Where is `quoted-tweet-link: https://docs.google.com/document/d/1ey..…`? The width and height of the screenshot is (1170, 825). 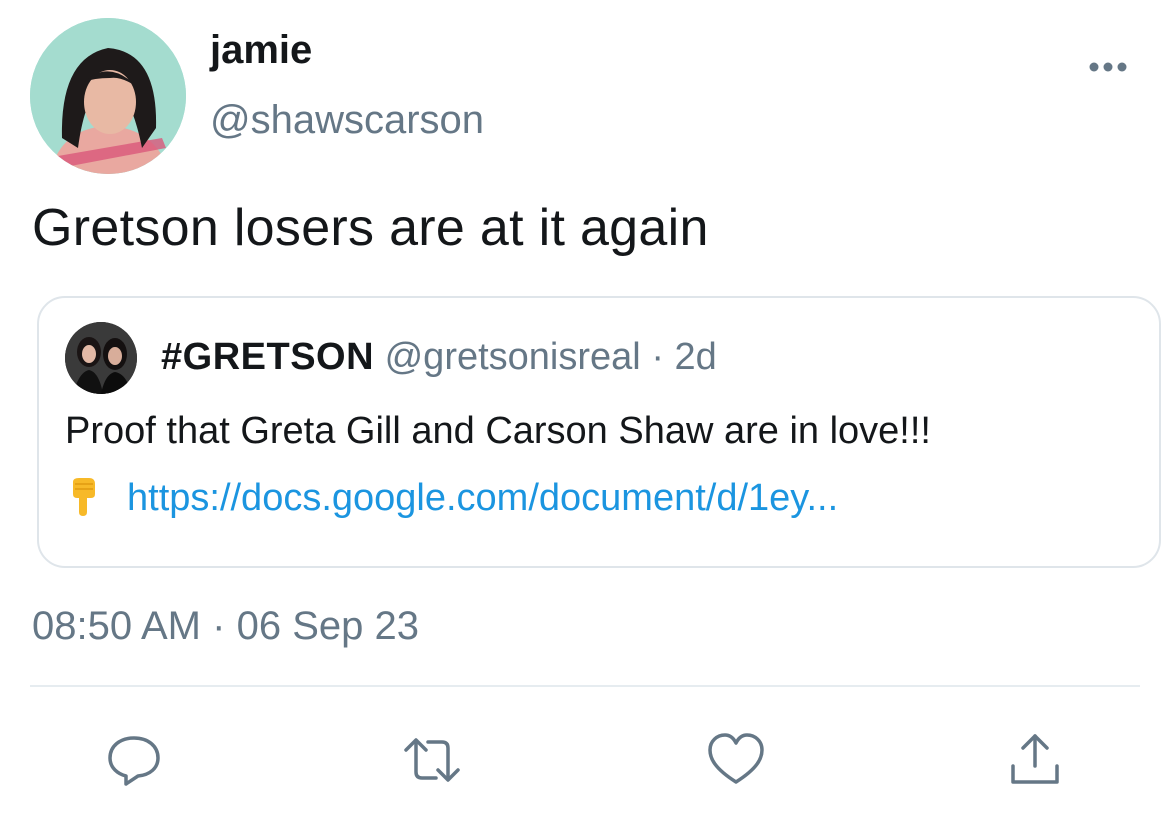
quoted-tweet-link: https://docs.google.com/document/d/1ey..… is located at coordinates (482, 498).